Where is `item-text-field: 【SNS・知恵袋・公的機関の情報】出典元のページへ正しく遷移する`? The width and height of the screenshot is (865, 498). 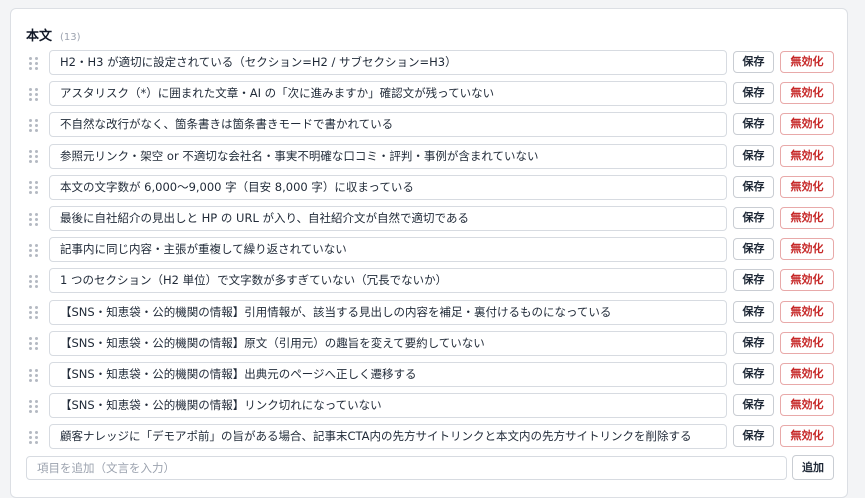 item-text-field: 【SNS・知恵袋・公的機関の情報】出典元のページへ正しく遷移する is located at coordinates (388, 374).